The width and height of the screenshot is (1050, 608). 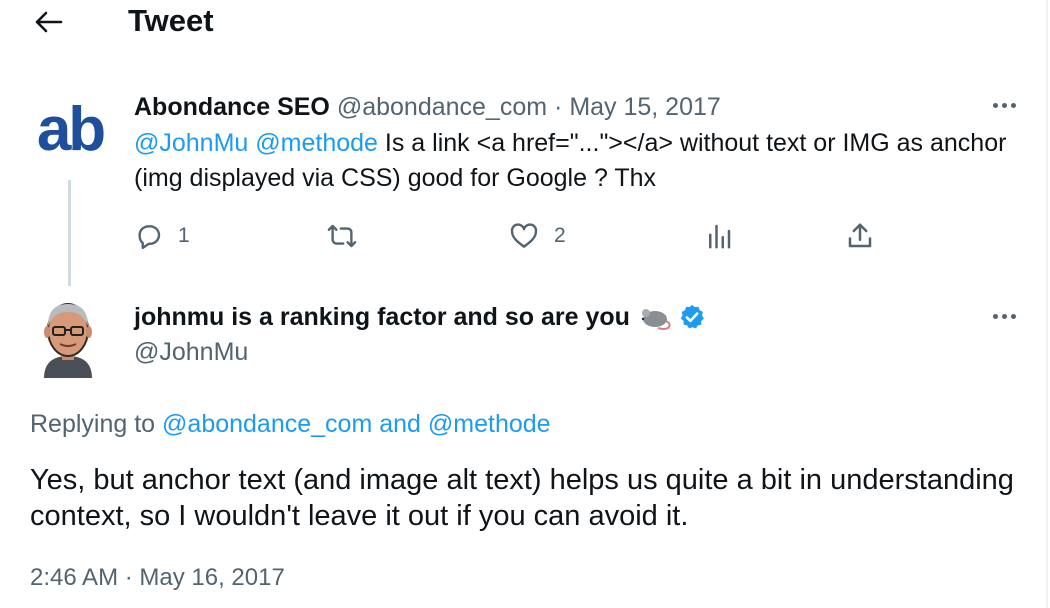 I want to click on replying-prefix: Replying to, so click(x=93, y=424).